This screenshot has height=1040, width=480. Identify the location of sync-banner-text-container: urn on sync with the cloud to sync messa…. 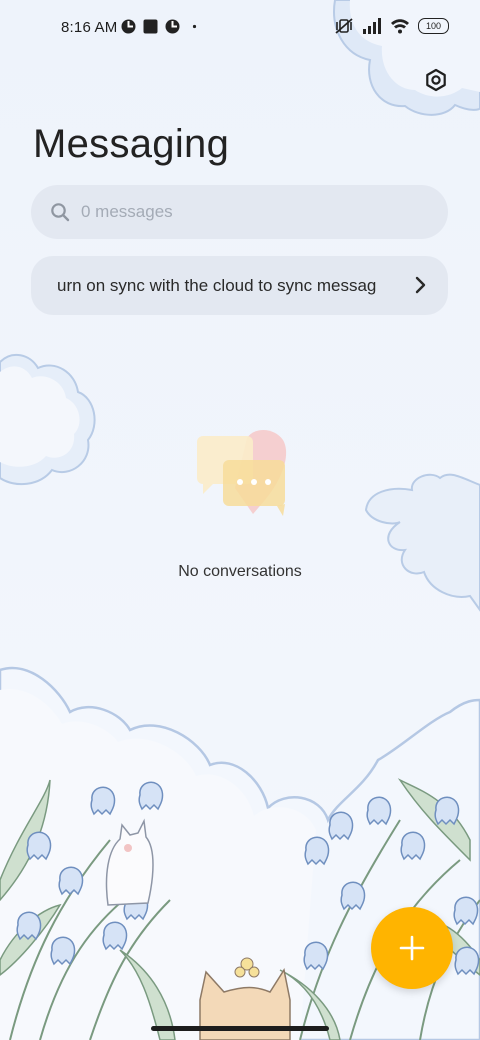
(211, 285).